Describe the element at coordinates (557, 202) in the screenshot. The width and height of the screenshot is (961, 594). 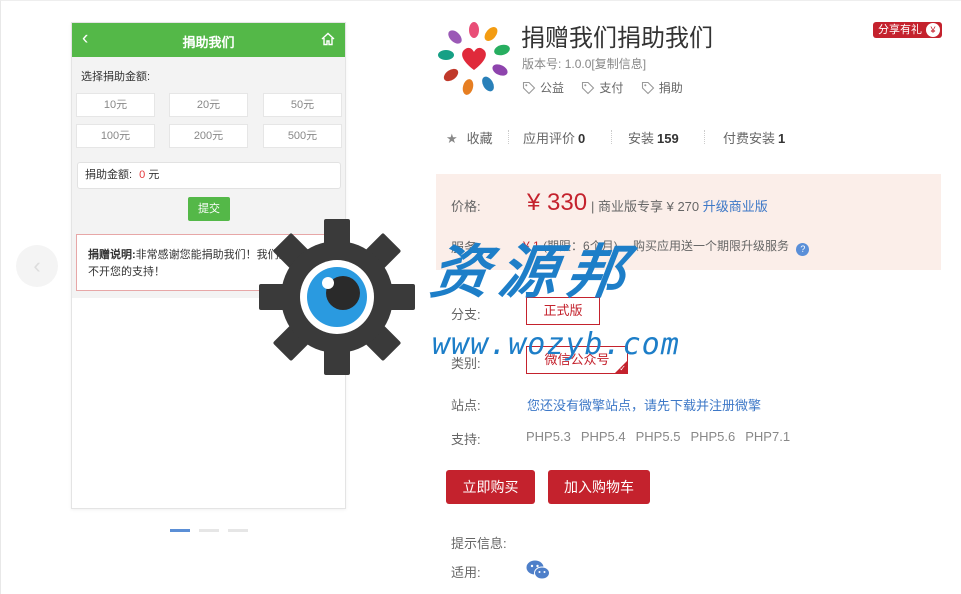
I see `price-value: ¥ 330` at that location.